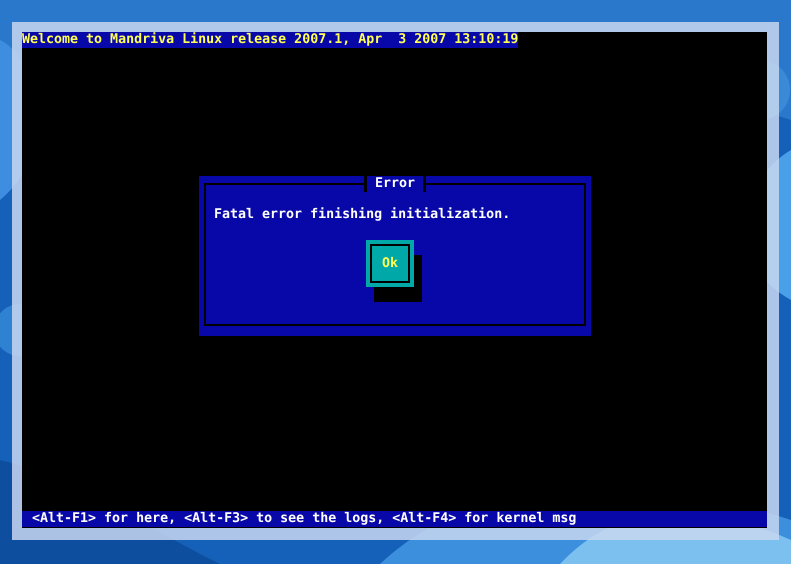  I want to click on error-message: Fatal error finishing initialization., so click(363, 215).